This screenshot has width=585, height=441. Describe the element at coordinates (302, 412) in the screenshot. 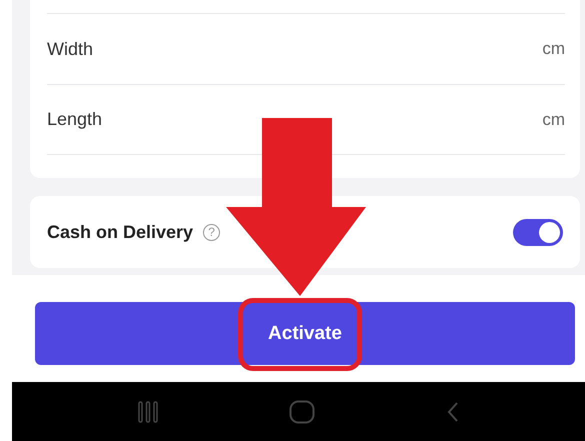

I see `home-icon` at that location.